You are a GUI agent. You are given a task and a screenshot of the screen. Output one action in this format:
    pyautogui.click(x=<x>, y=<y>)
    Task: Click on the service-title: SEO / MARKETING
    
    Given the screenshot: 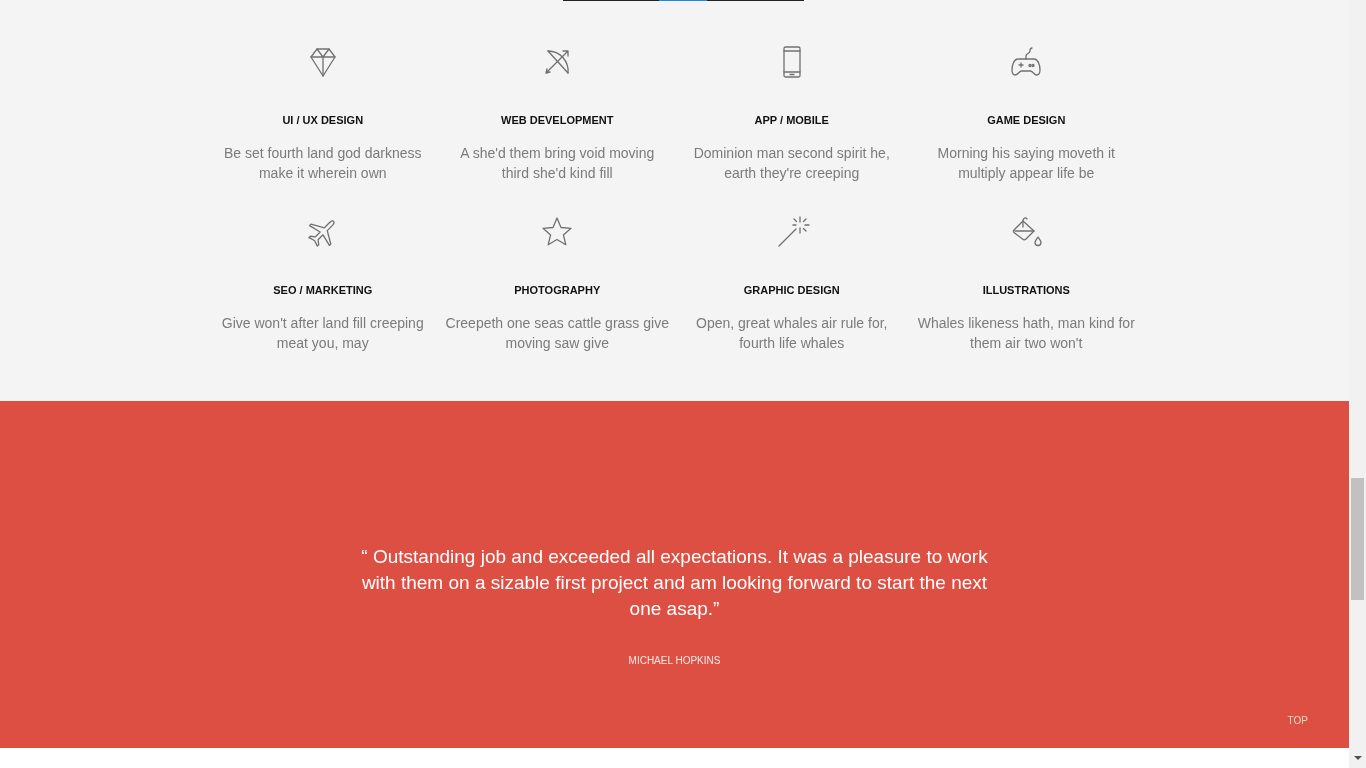 What is the action you would take?
    pyautogui.click(x=323, y=290)
    